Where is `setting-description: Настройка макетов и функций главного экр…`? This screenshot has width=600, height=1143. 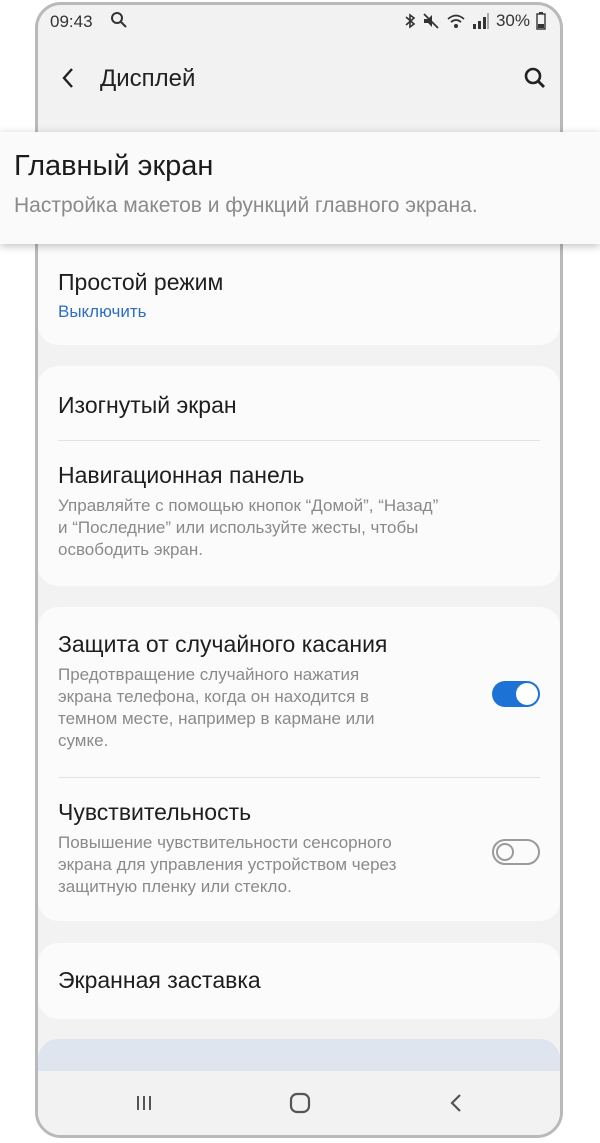 setting-description: Настройка макетов и функций главного экр… is located at coordinates (246, 205).